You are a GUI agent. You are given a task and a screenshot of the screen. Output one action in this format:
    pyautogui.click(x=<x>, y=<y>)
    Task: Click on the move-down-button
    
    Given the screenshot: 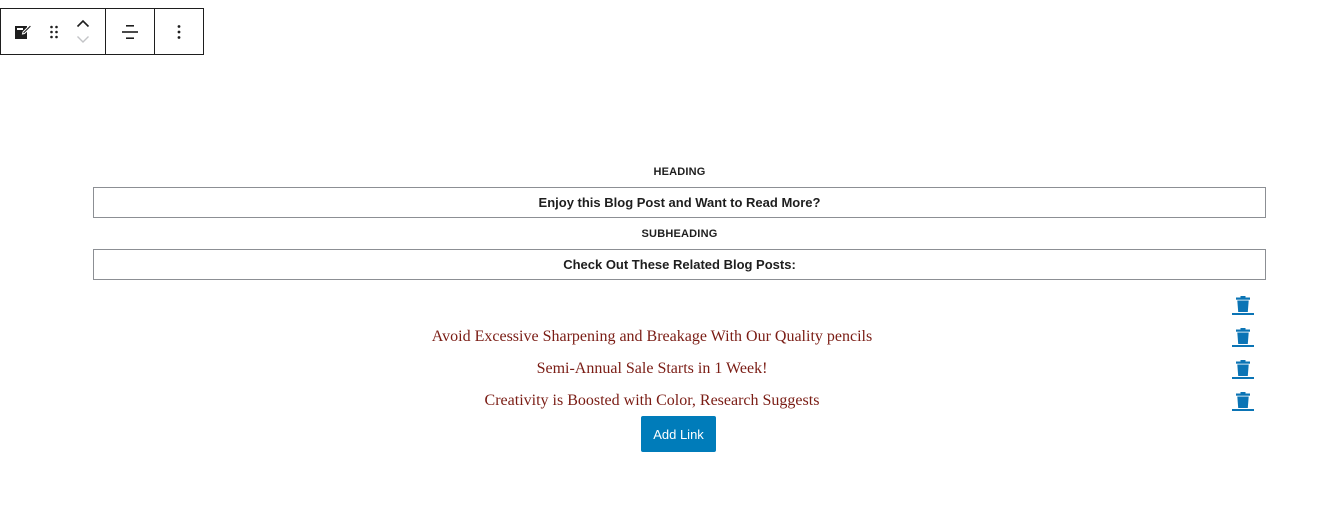 What is the action you would take?
    pyautogui.click(x=83, y=40)
    